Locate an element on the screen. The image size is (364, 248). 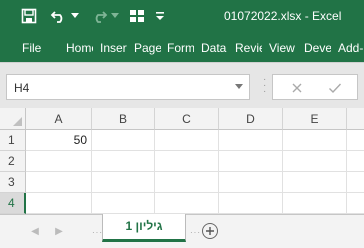
column-header-a: A is located at coordinates (59, 119).